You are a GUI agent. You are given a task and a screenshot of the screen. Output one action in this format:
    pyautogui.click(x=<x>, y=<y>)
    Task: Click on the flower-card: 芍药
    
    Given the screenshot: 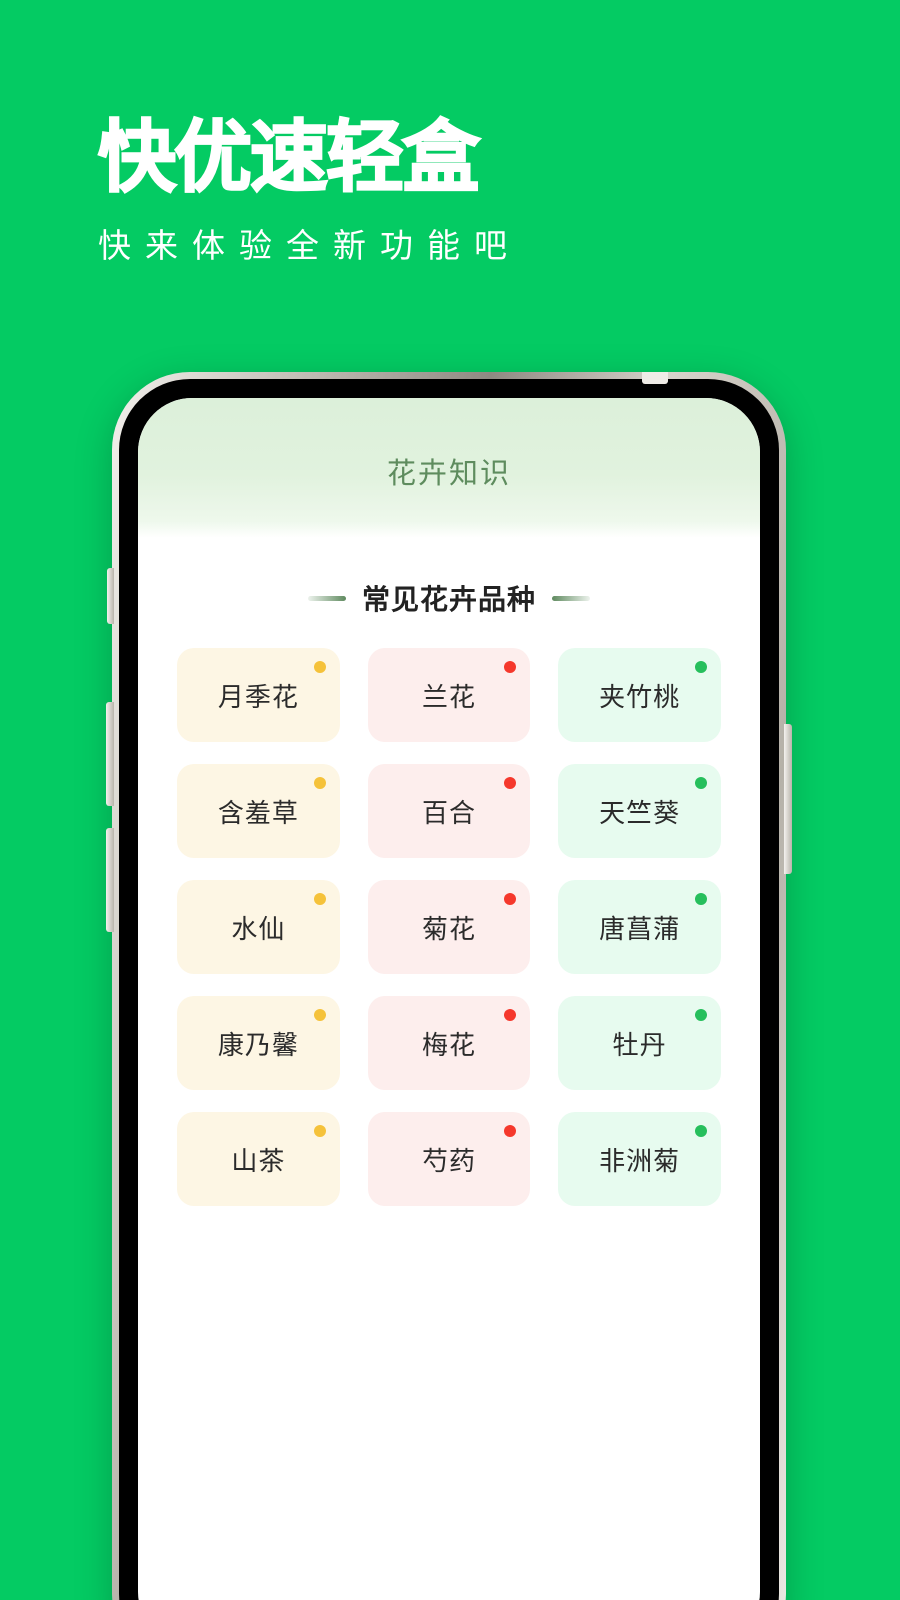 What is the action you would take?
    pyautogui.click(x=449, y=1159)
    